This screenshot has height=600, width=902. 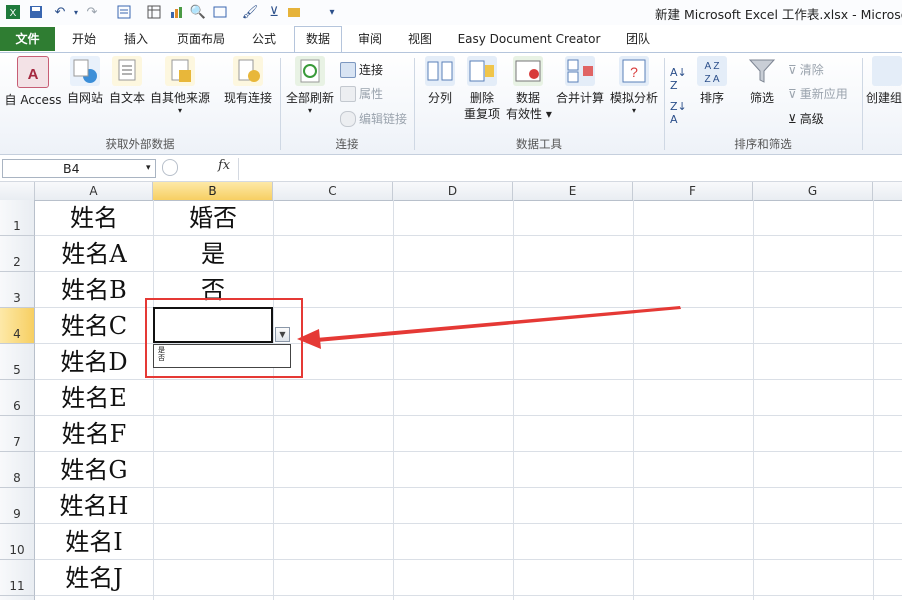 I want to click on name-box-dropdown-icon: ▾, so click(x=148, y=168).